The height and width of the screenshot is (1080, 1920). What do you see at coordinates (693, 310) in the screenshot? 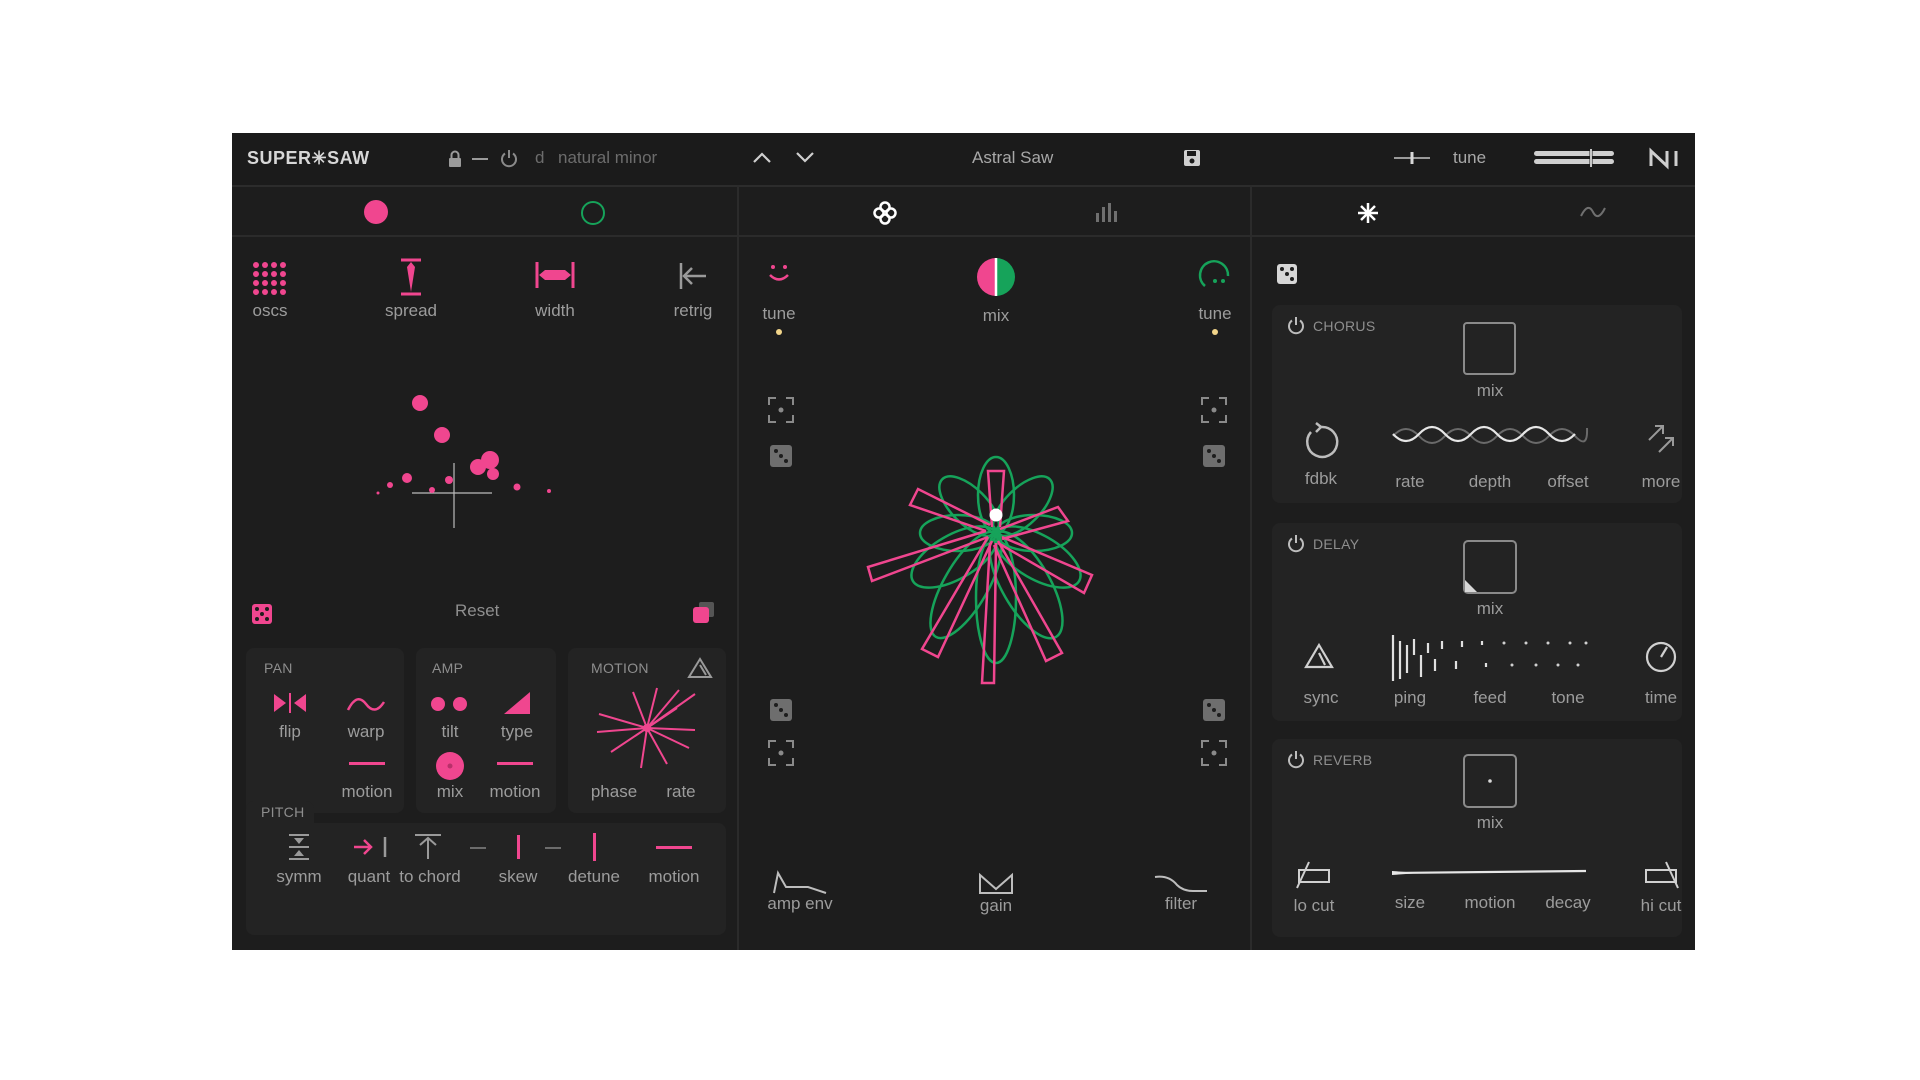
I see `retrig-label: retrig` at bounding box center [693, 310].